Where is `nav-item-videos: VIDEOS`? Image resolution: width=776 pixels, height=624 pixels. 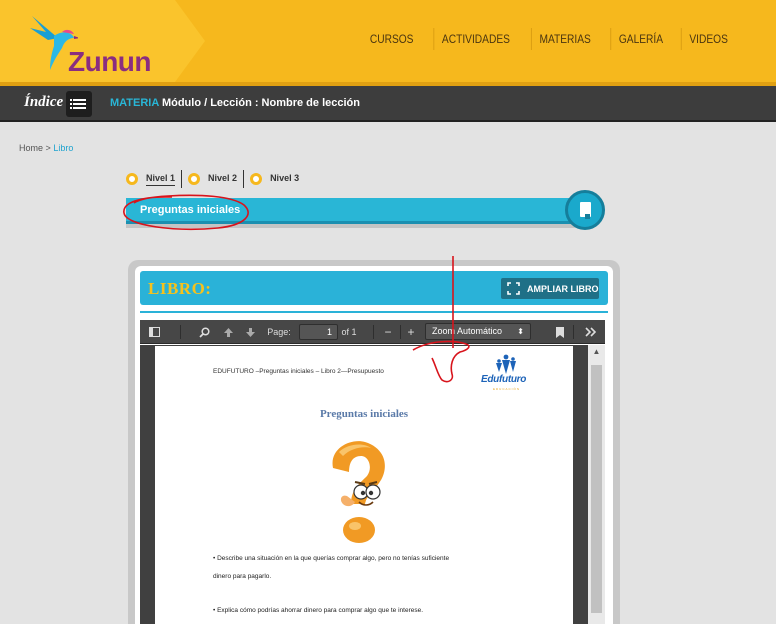
nav-item-videos: VIDEOS is located at coordinates (707, 39).